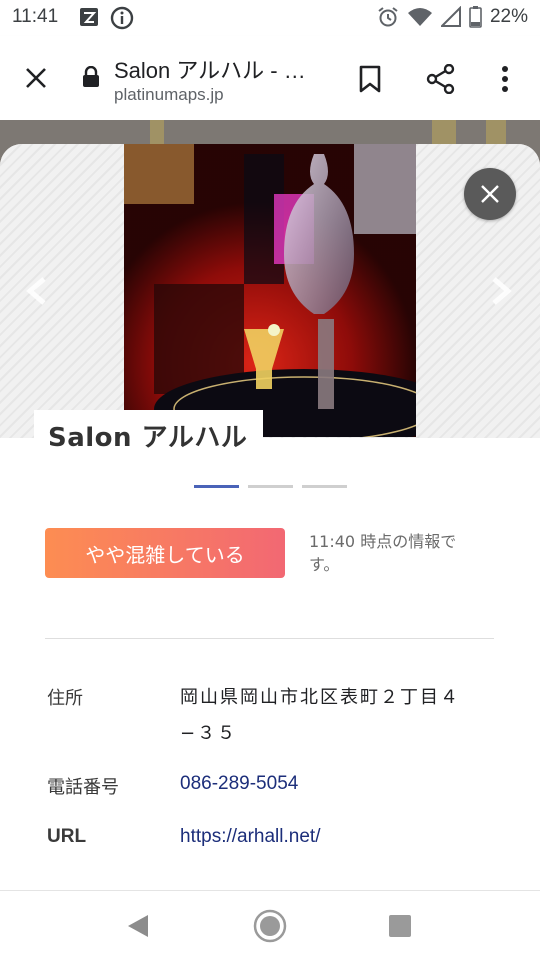 The height and width of the screenshot is (961, 540). What do you see at coordinates (250, 837) in the screenshot?
I see `website-link: https://arhall.net/` at bounding box center [250, 837].